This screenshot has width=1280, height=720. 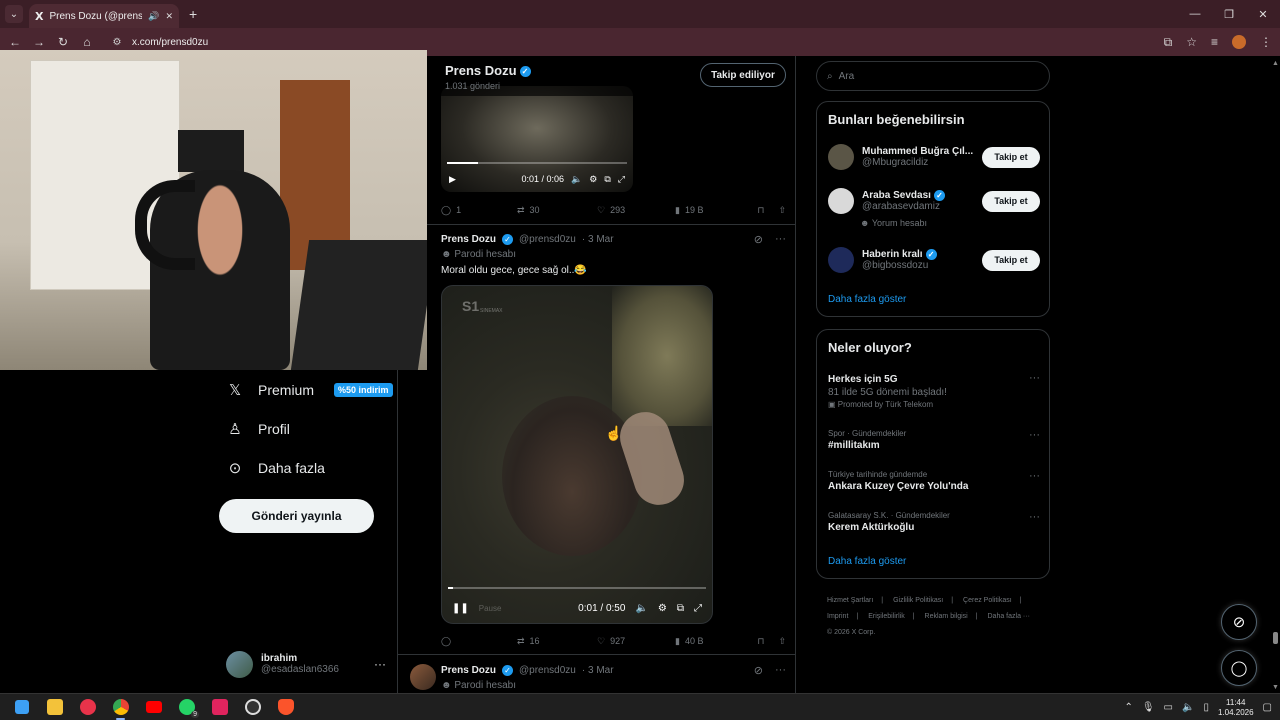 What do you see at coordinates (1239, 622) in the screenshot?
I see `grok-button: ⊘` at bounding box center [1239, 622].